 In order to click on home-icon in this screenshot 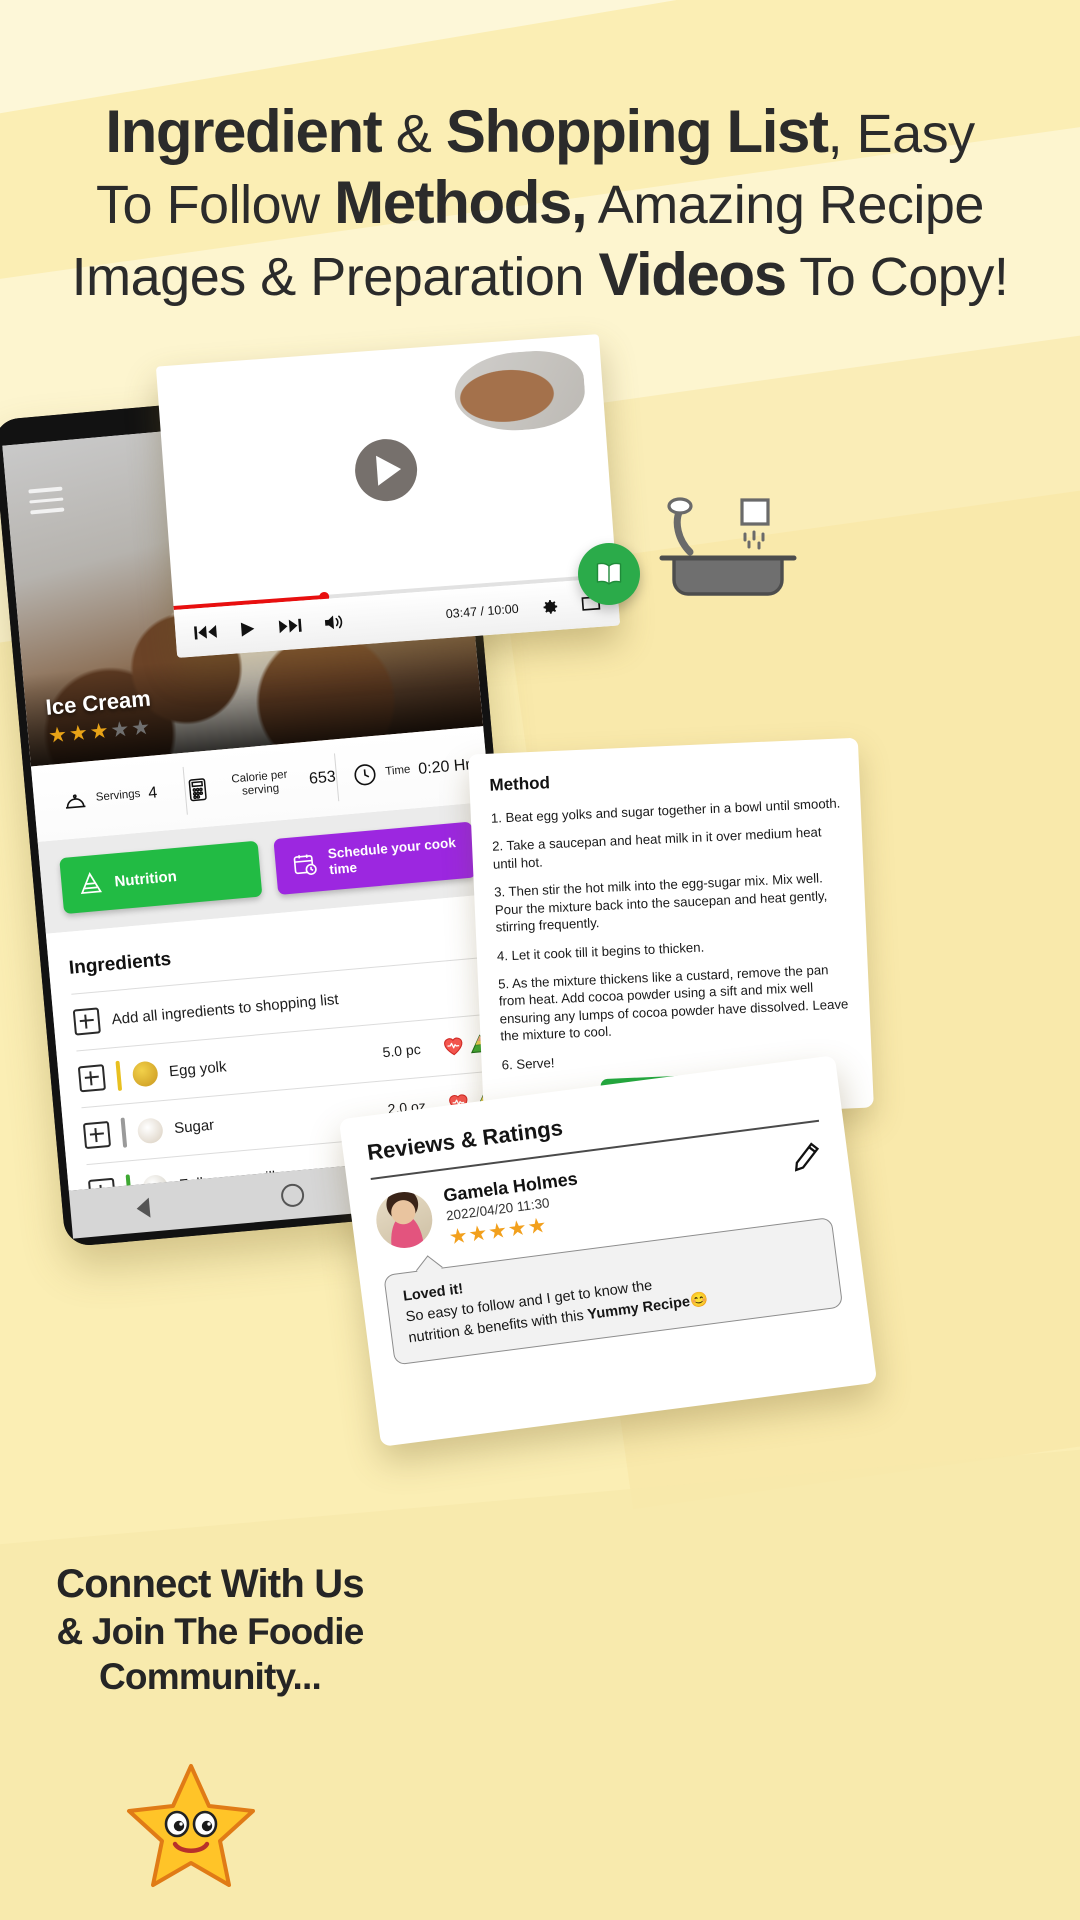, I will do `click(293, 1195)`.